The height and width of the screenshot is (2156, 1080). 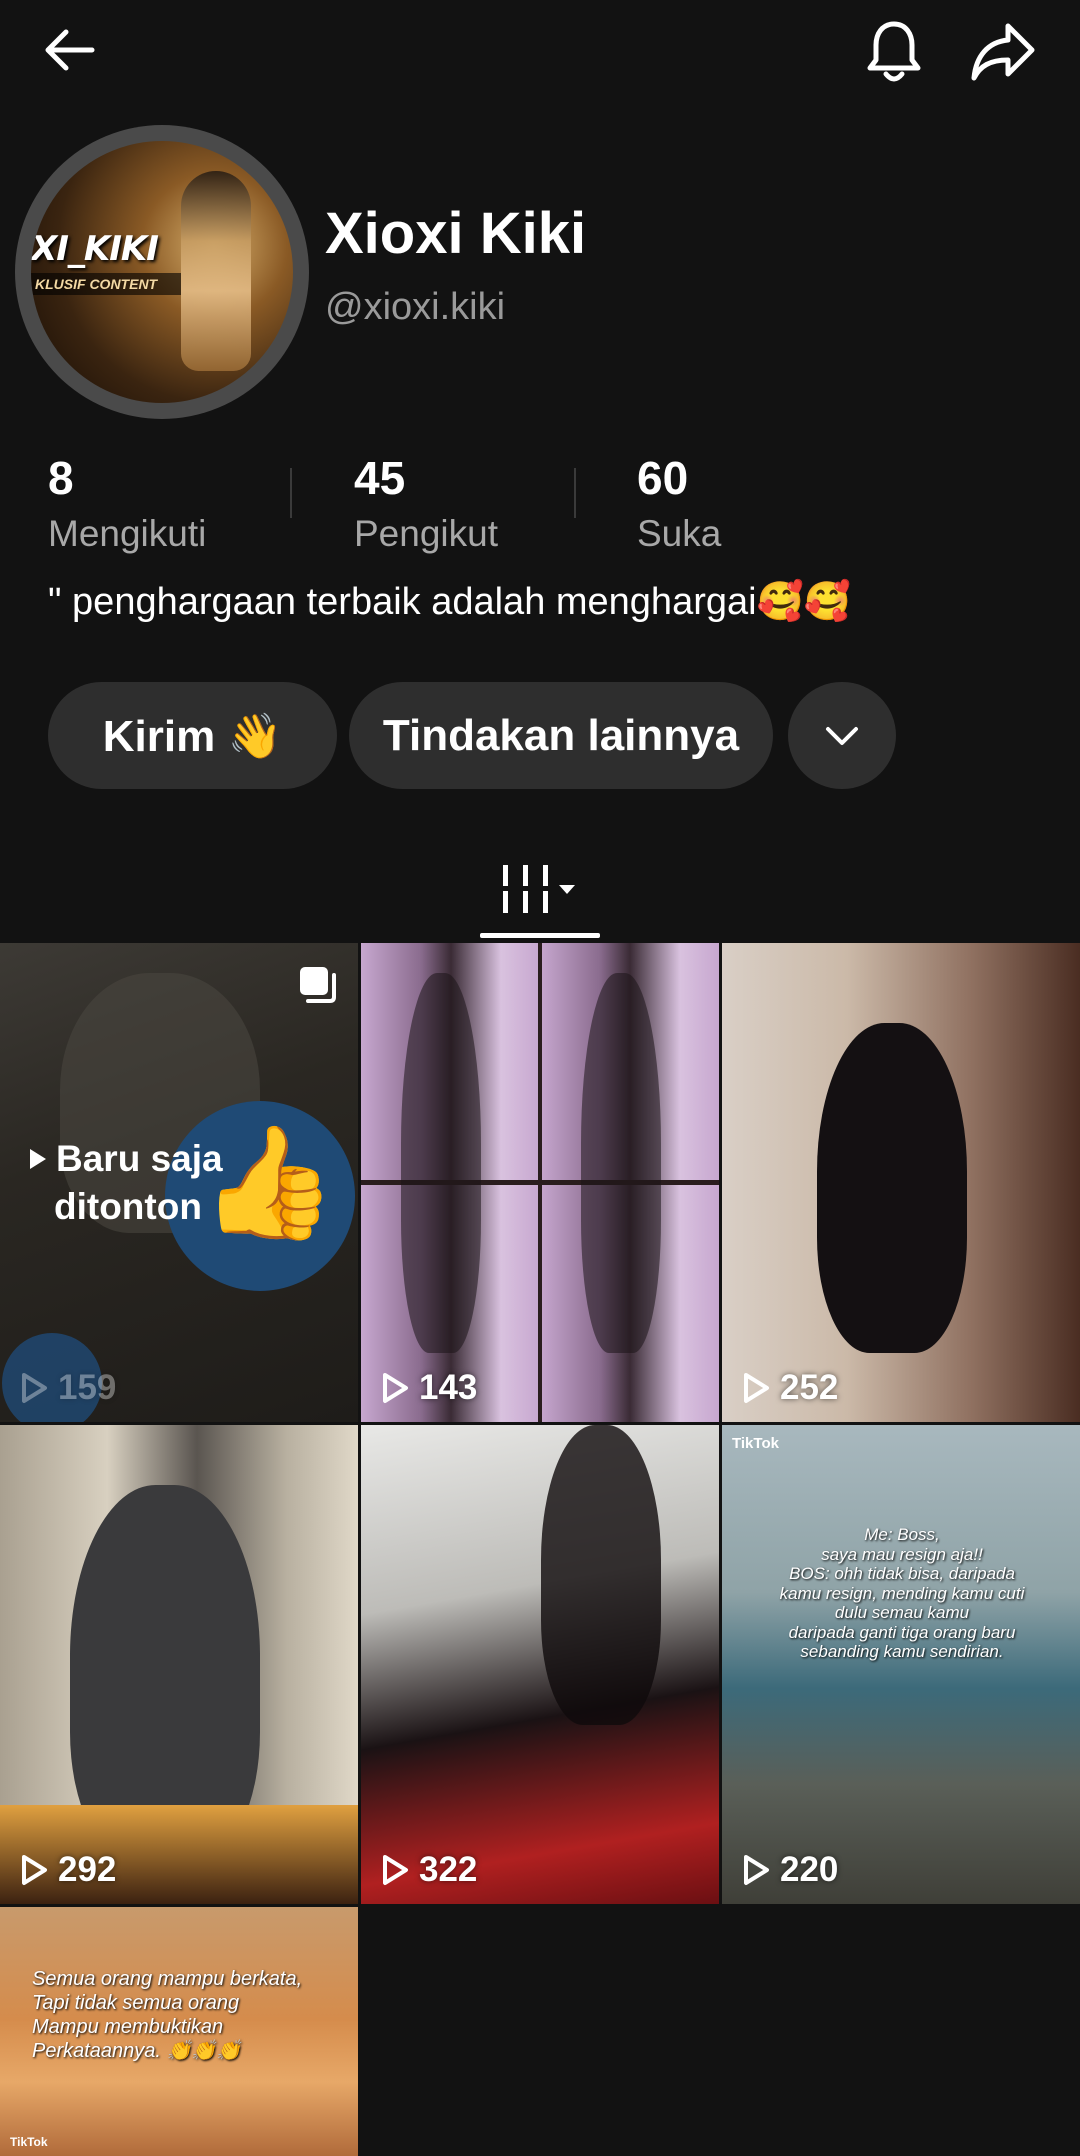 I want to click on caption-line: sebanding kamu sendirian., so click(x=902, y=1652).